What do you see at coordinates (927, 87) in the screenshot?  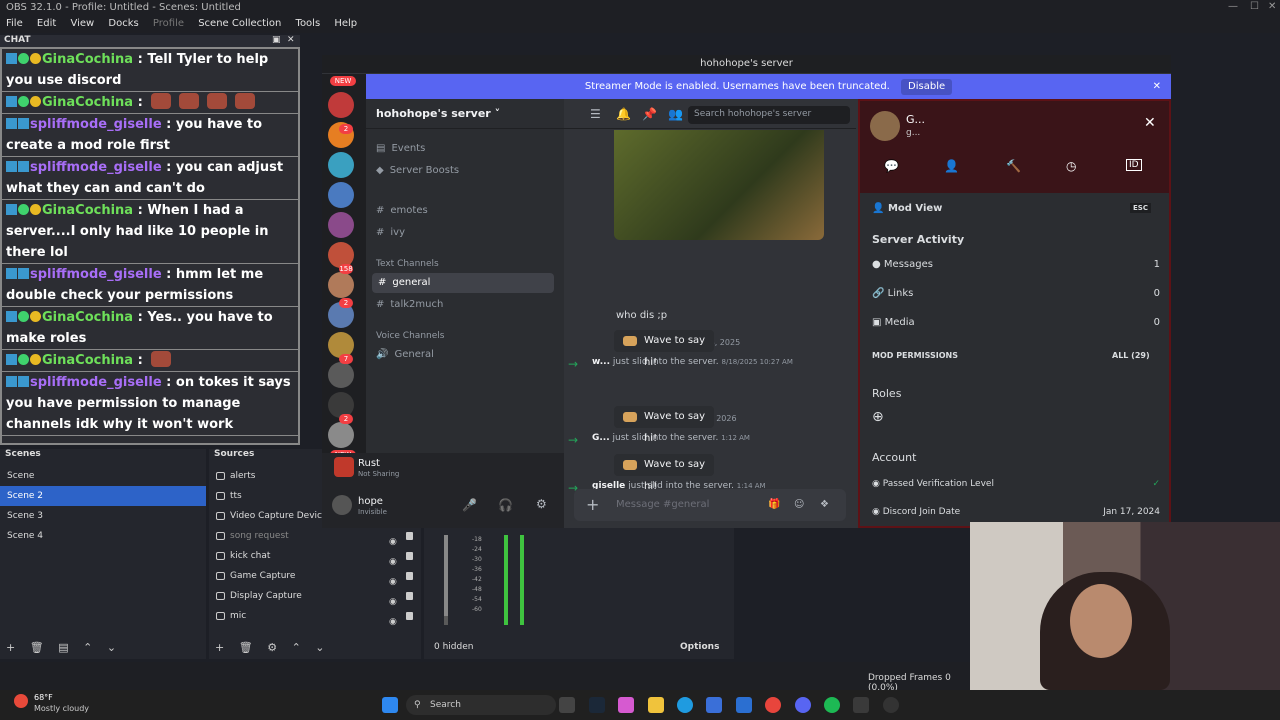 I see `disable-button: Disable` at bounding box center [927, 87].